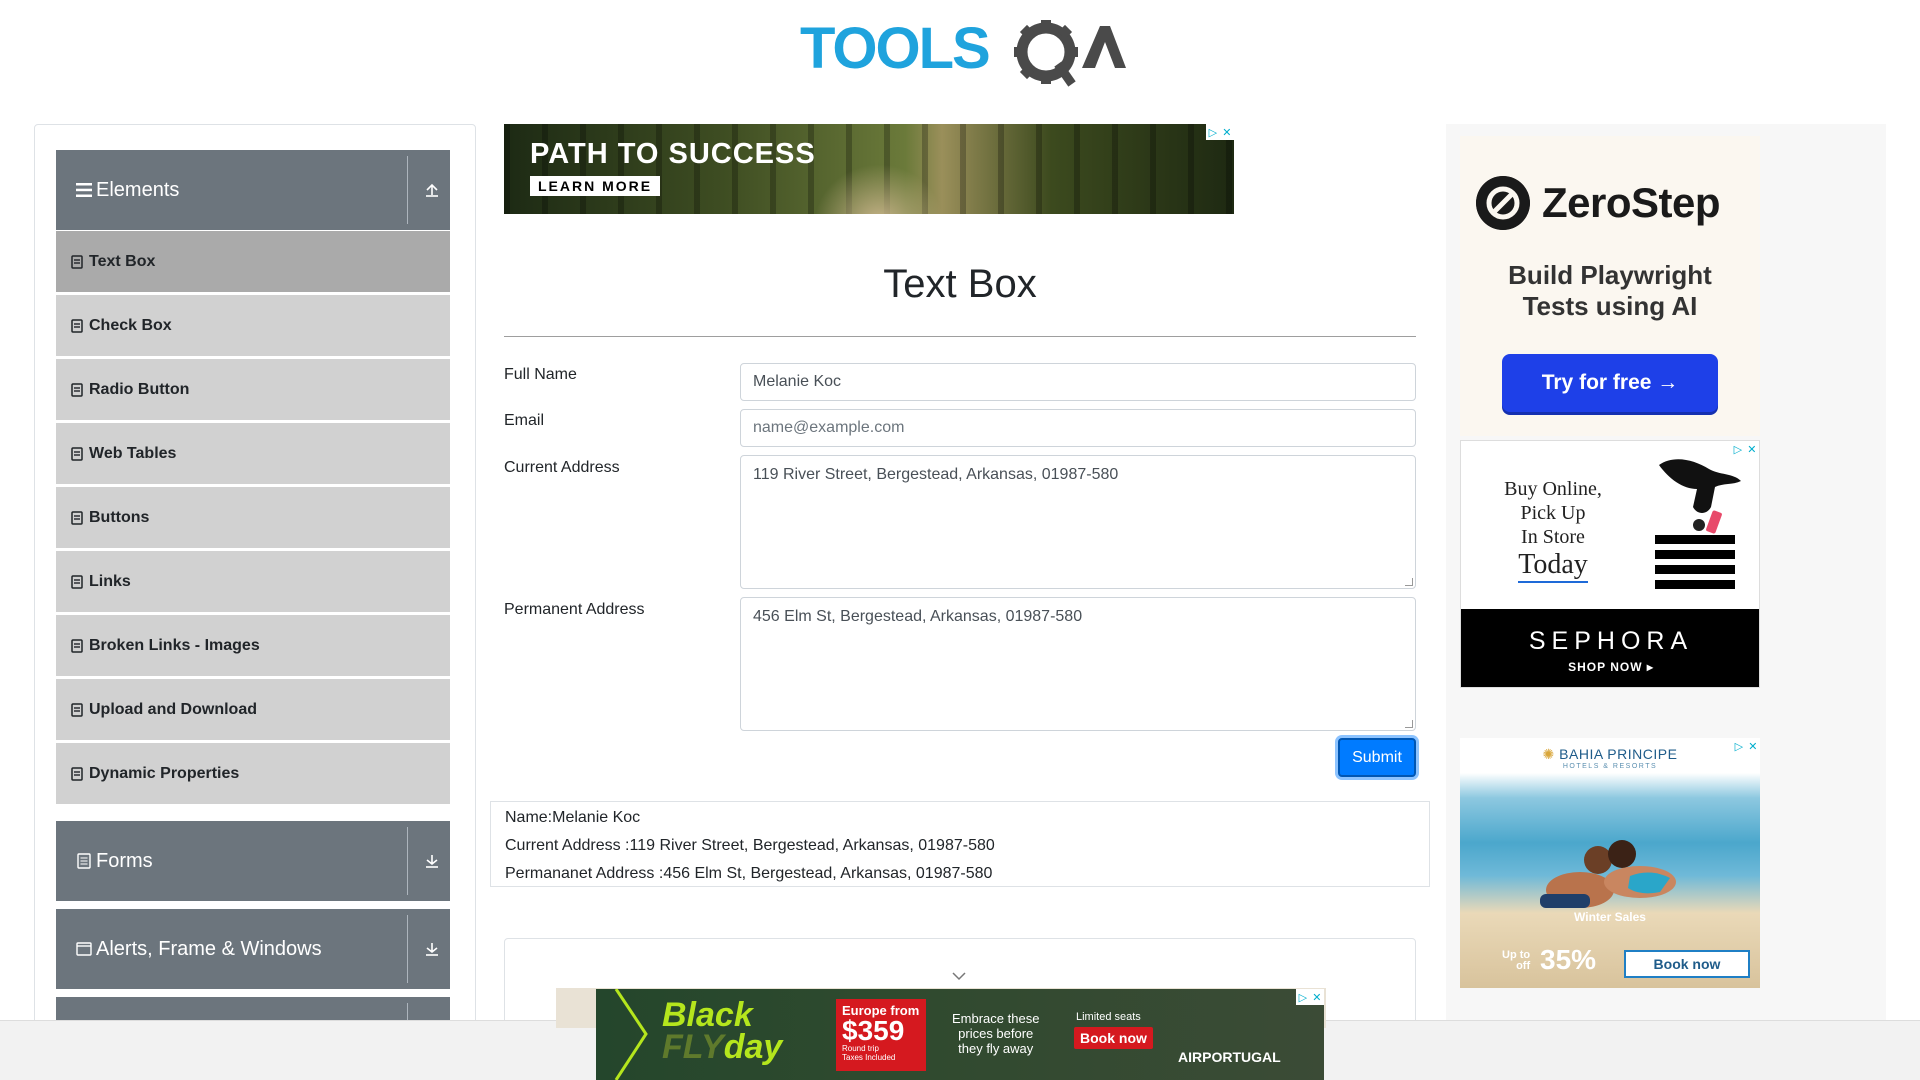  I want to click on bahia-book-button: Book now, so click(1687, 964).